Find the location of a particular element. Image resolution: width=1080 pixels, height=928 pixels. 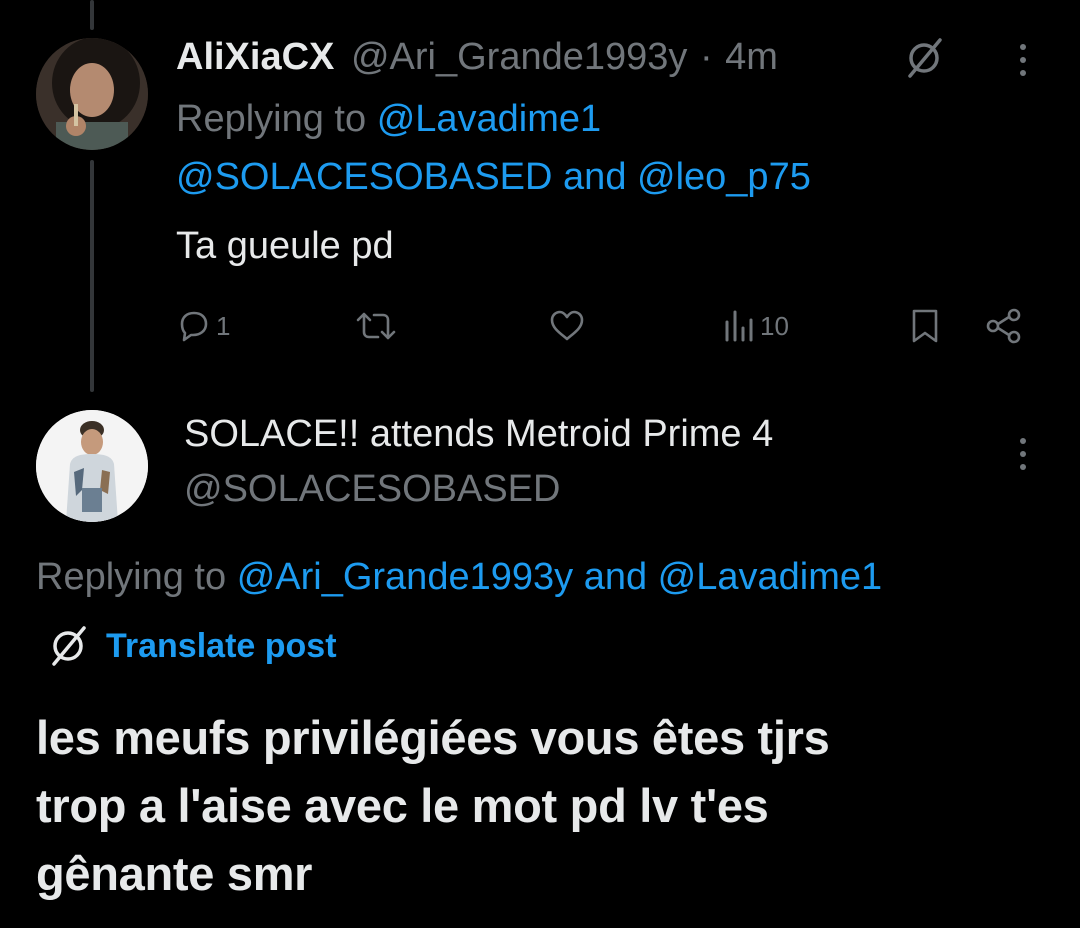

display-name: SOLACE!! attends Metroid Prime 4 is located at coordinates (478, 434).